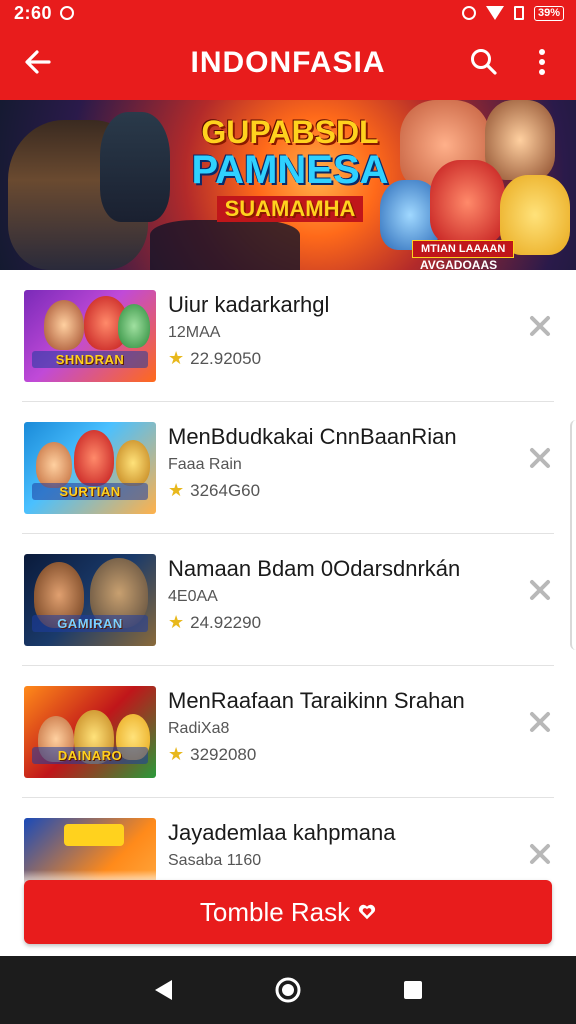 This screenshot has height=1024, width=576. I want to click on search-icon, so click(484, 62).